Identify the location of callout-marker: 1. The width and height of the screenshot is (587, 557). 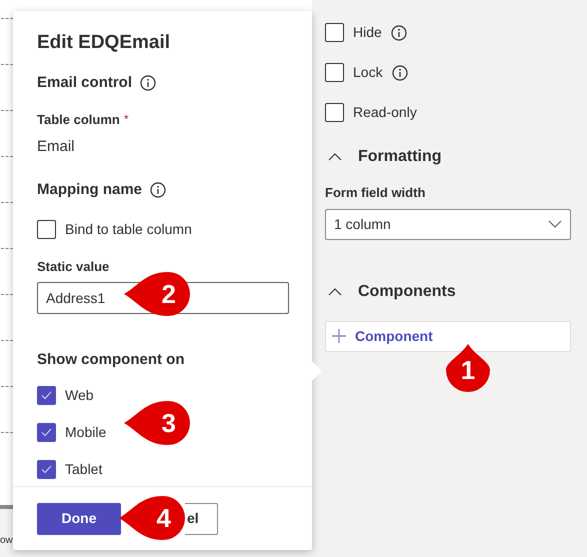
(468, 368).